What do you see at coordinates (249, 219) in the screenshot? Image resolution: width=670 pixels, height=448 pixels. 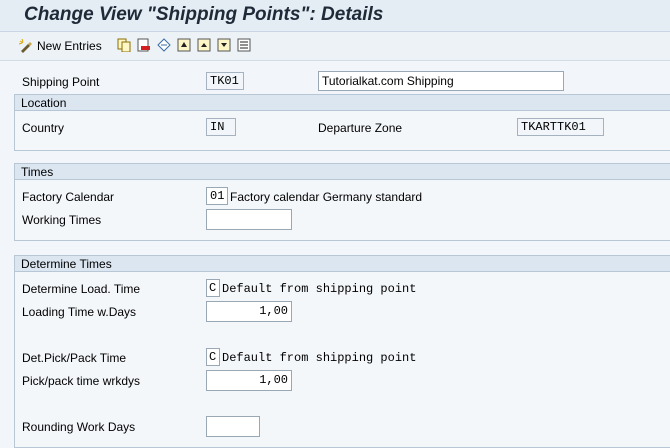 I see `working-times-field` at bounding box center [249, 219].